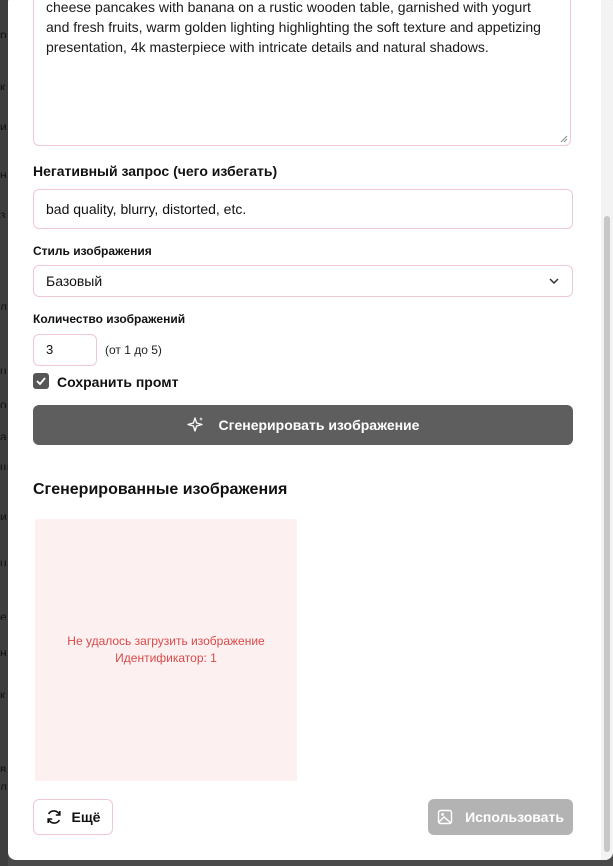 This screenshot has height=866, width=613. Describe the element at coordinates (133, 350) in the screenshot. I see `count-hint: (от 1 до 5)` at that location.